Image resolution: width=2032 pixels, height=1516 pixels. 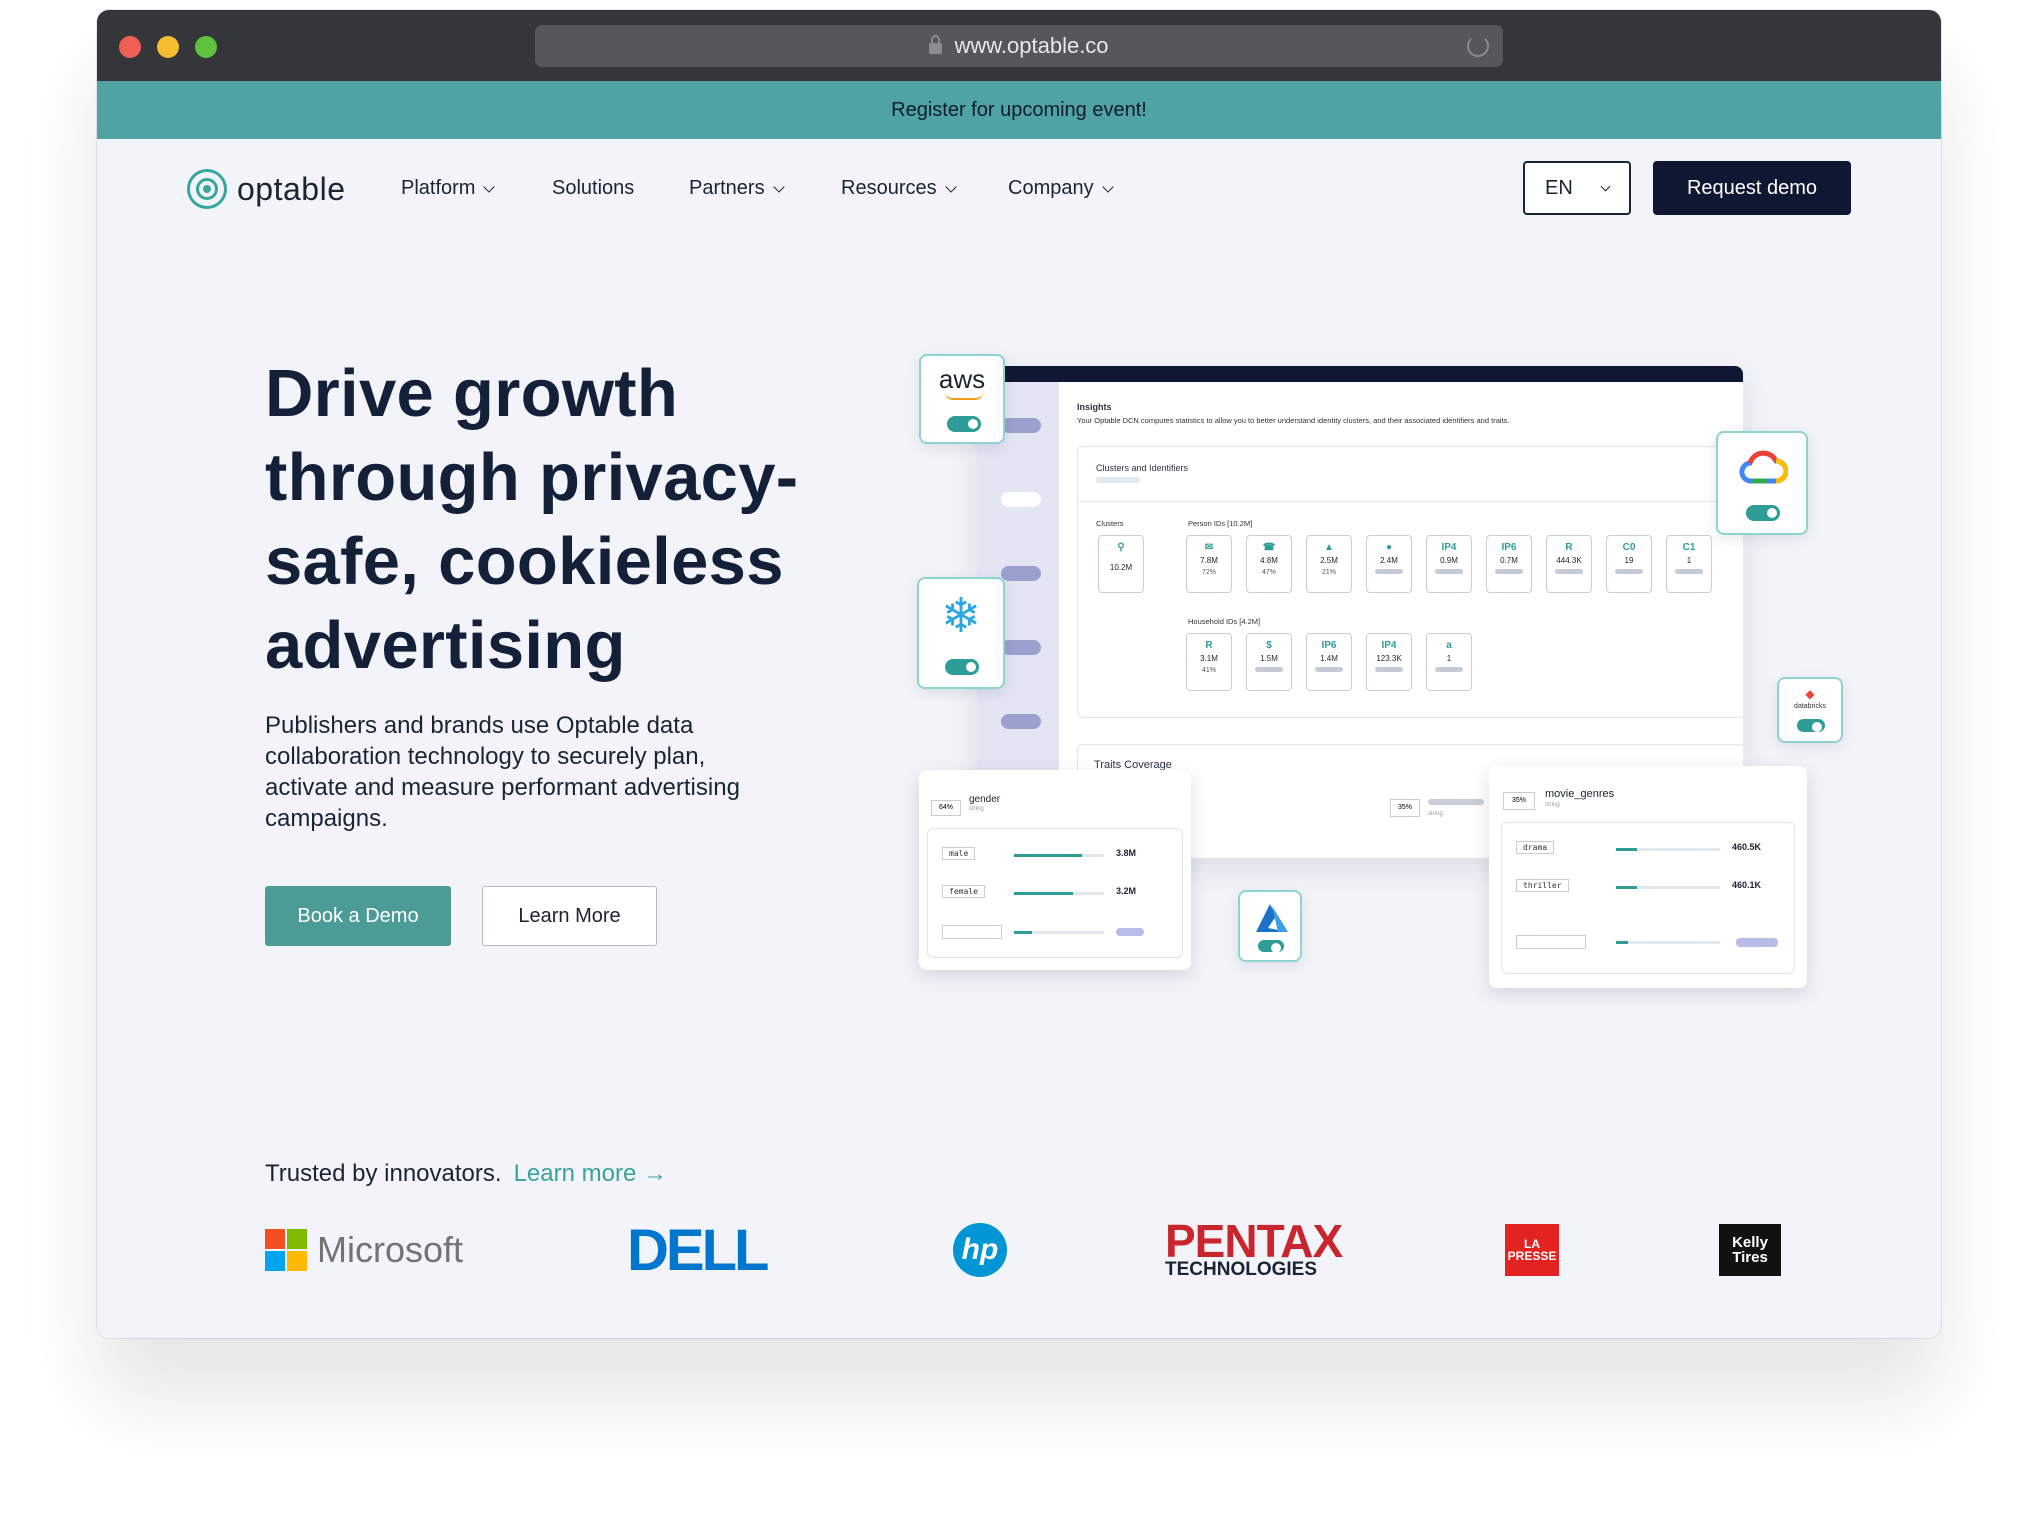 I want to click on identifier-icon: R, so click(x=1569, y=547).